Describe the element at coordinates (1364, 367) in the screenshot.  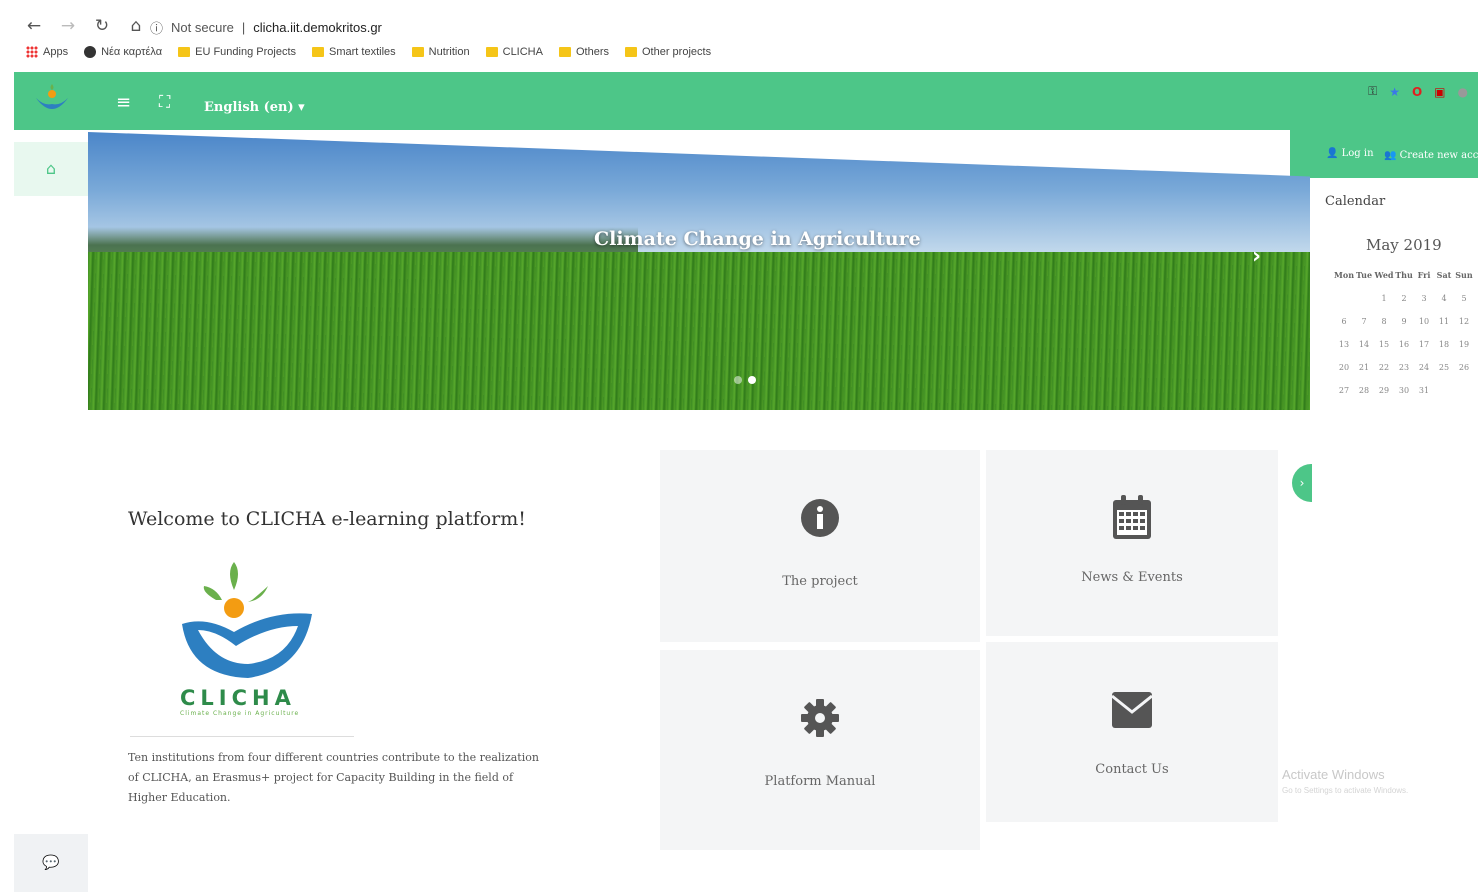
I see `calendar-day: 21` at that location.